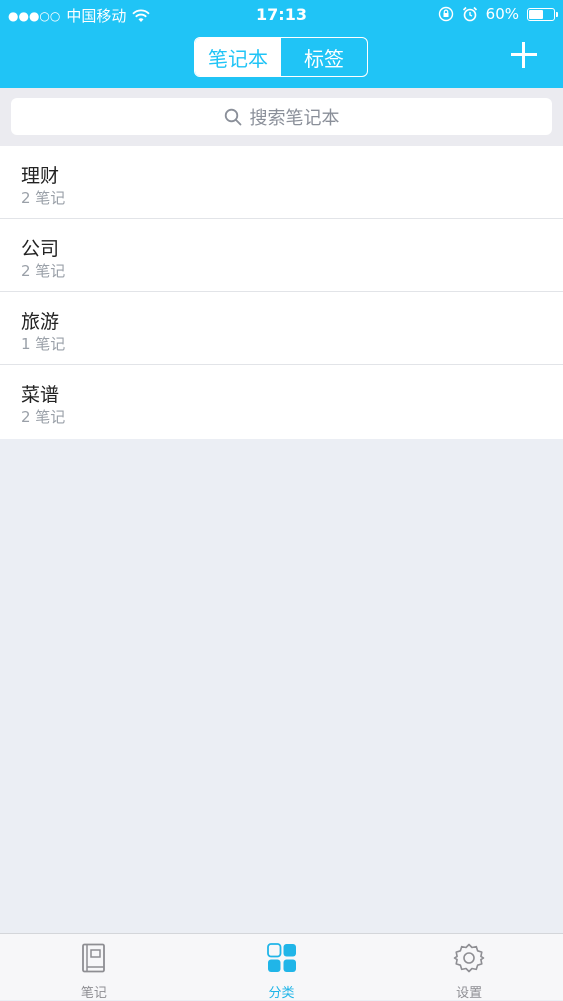  Describe the element at coordinates (93, 958) in the screenshot. I see `notebook-icon` at that location.